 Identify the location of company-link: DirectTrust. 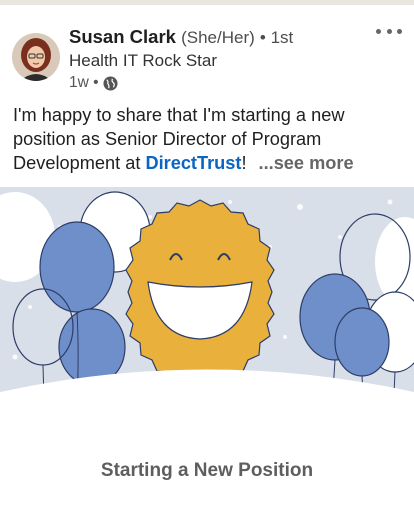
(193, 163).